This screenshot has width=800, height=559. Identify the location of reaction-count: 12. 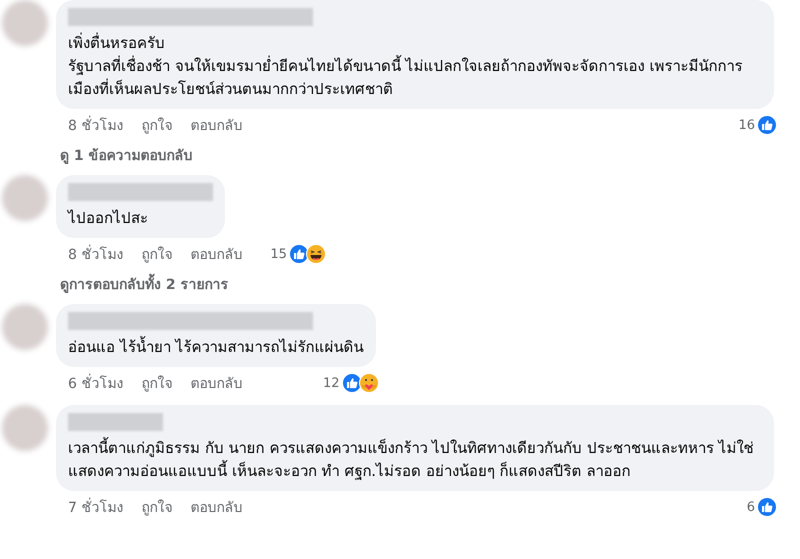
(331, 383).